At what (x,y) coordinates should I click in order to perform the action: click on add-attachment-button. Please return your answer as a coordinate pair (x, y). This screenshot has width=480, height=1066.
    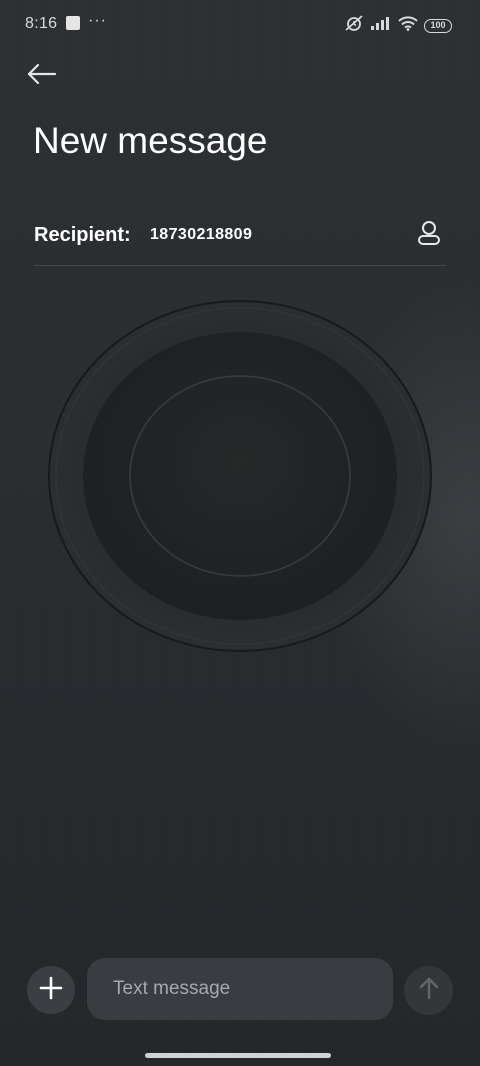
    Looking at the image, I should click on (51, 990).